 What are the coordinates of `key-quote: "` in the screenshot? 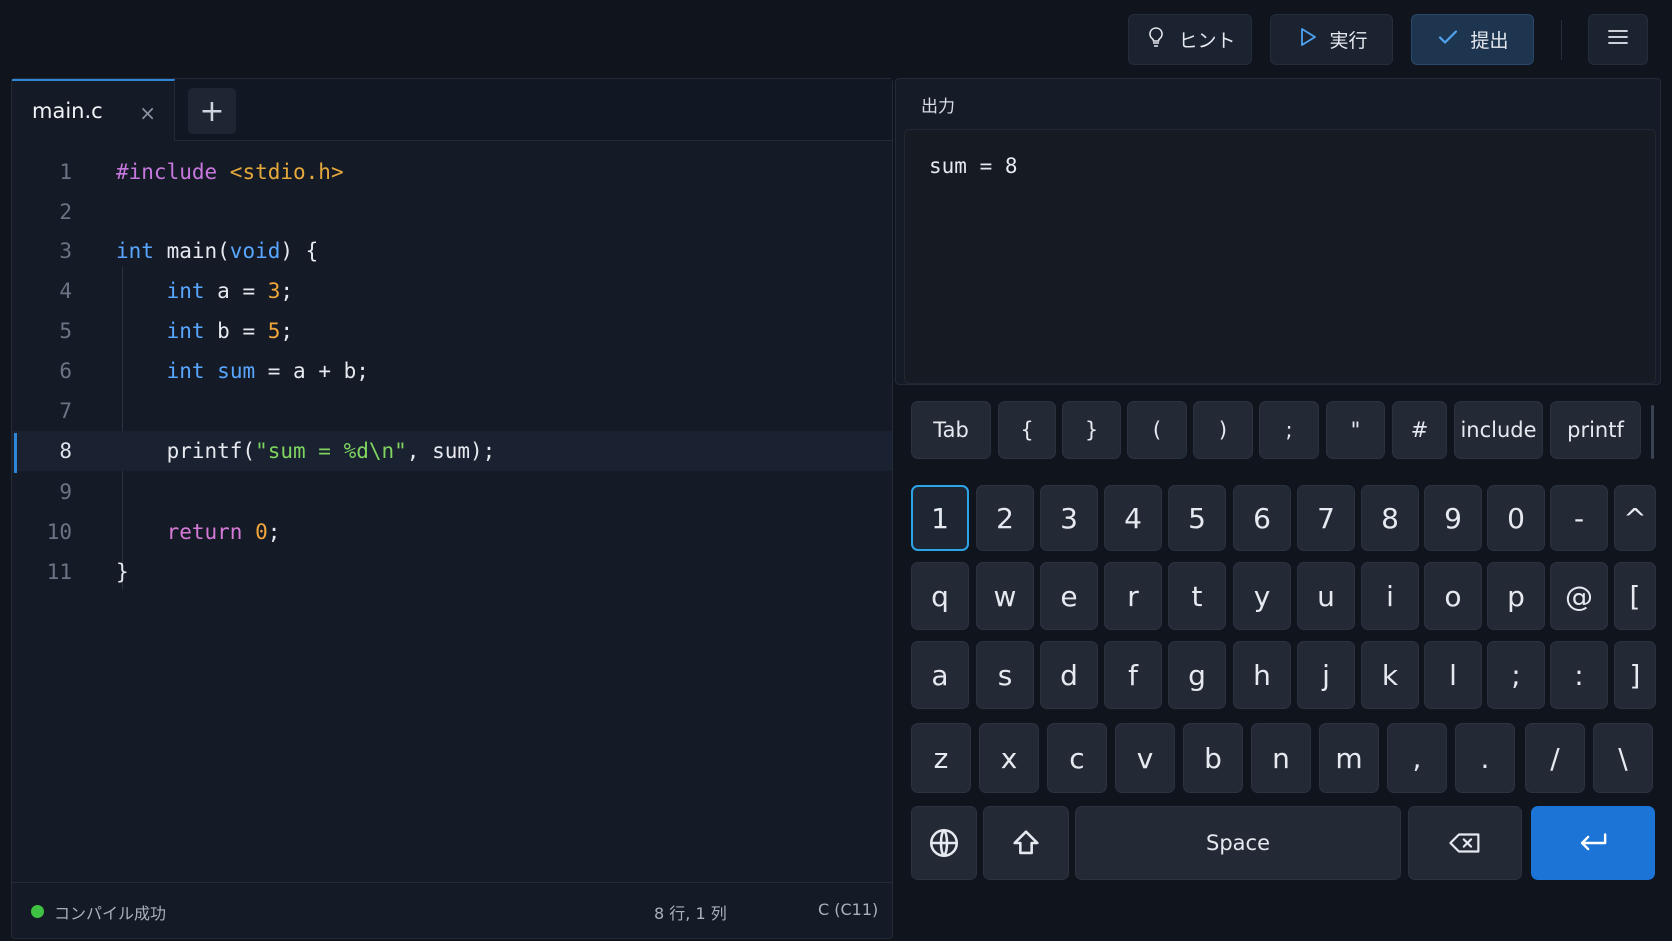 It's located at (1355, 430).